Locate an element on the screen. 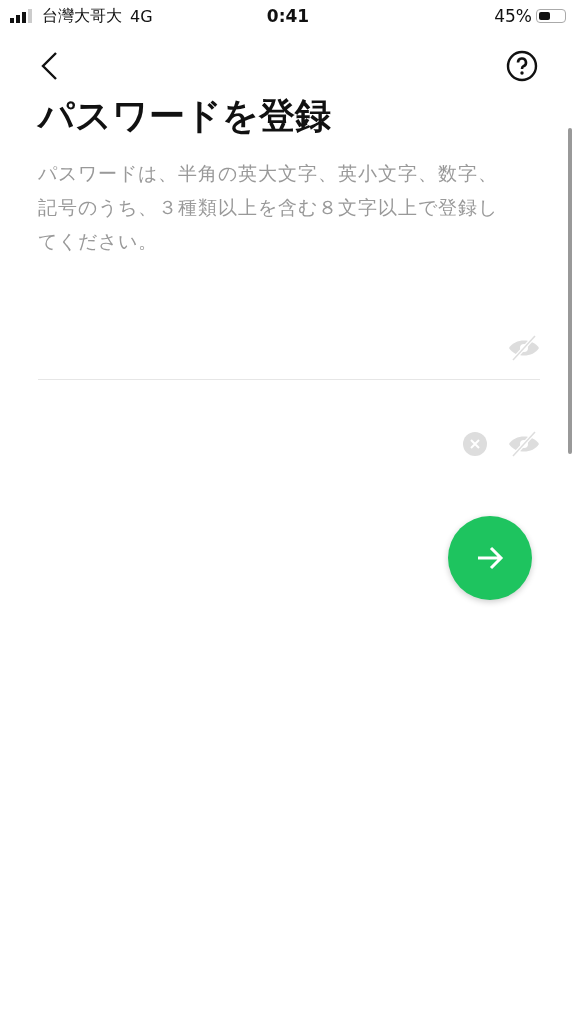 The height and width of the screenshot is (1024, 576). carrier-name: 台灣大哥大 is located at coordinates (82, 16).